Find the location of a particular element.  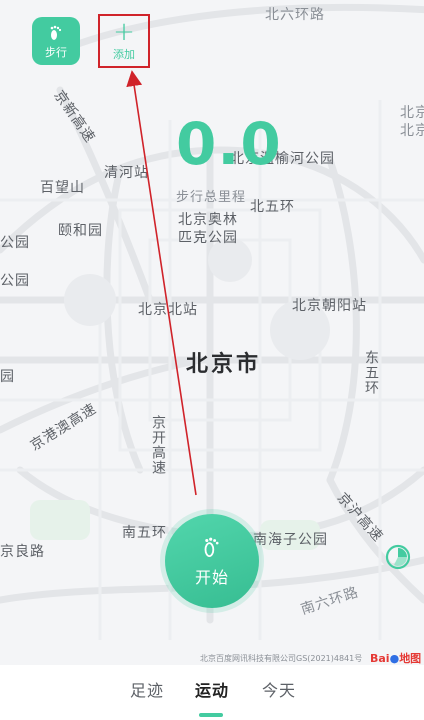

stats-chart-button is located at coordinates (398, 557).